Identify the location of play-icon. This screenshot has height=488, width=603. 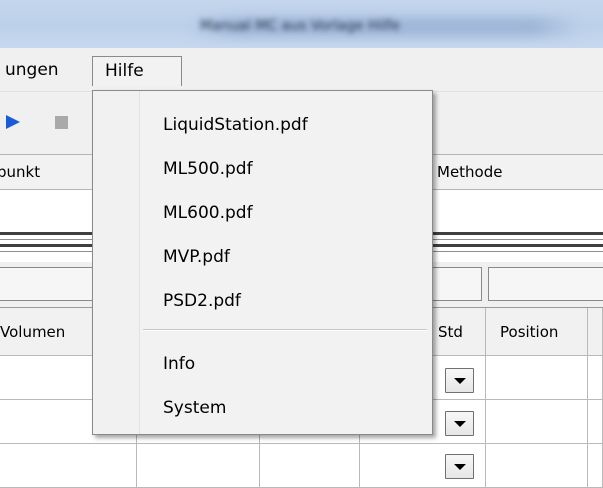
(13, 122).